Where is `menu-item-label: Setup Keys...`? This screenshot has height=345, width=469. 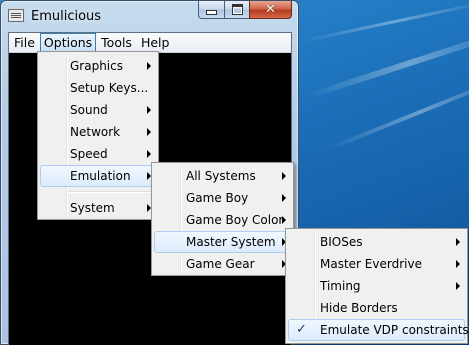
menu-item-label: Setup Keys... is located at coordinates (109, 88).